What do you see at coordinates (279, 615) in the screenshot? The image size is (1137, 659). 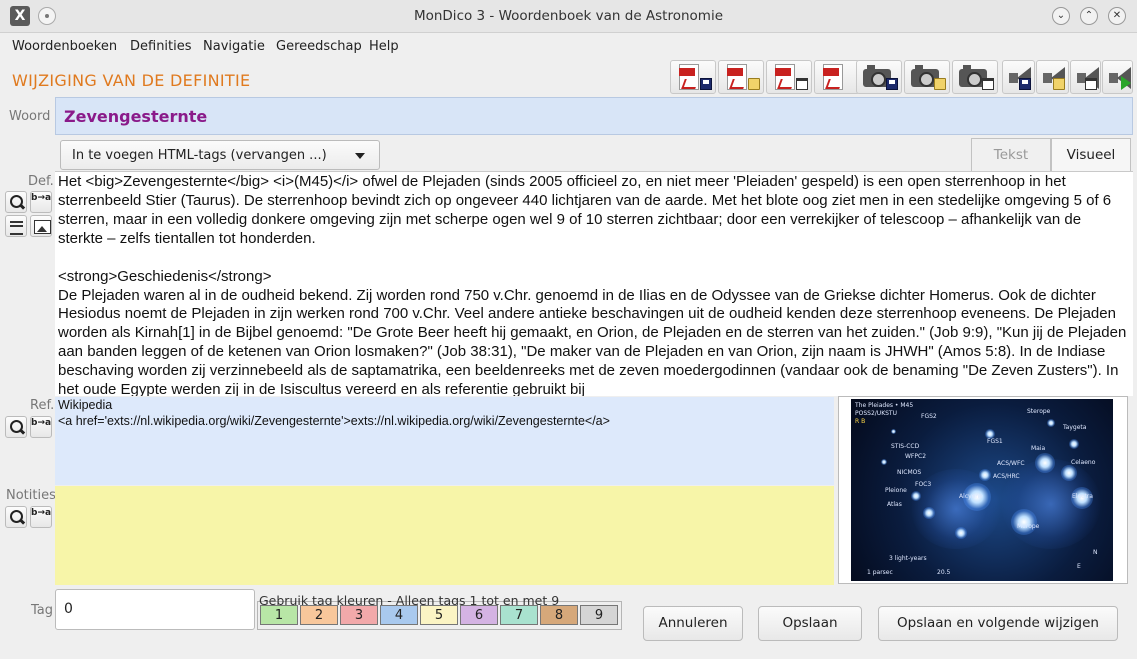 I see `tag-color-1: 1` at bounding box center [279, 615].